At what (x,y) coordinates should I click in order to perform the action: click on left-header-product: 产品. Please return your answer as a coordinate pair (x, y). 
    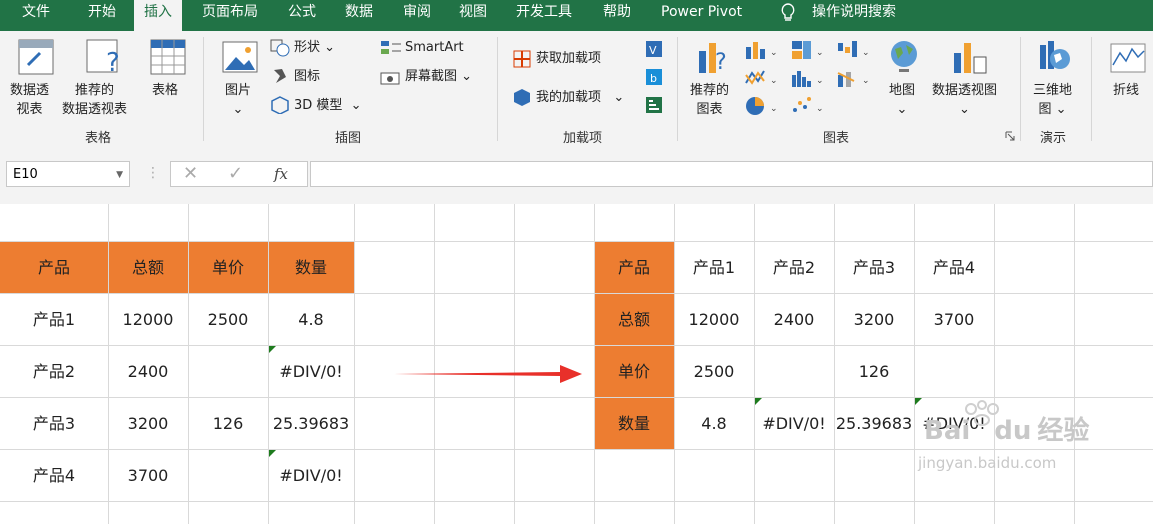
    Looking at the image, I should click on (54, 268).